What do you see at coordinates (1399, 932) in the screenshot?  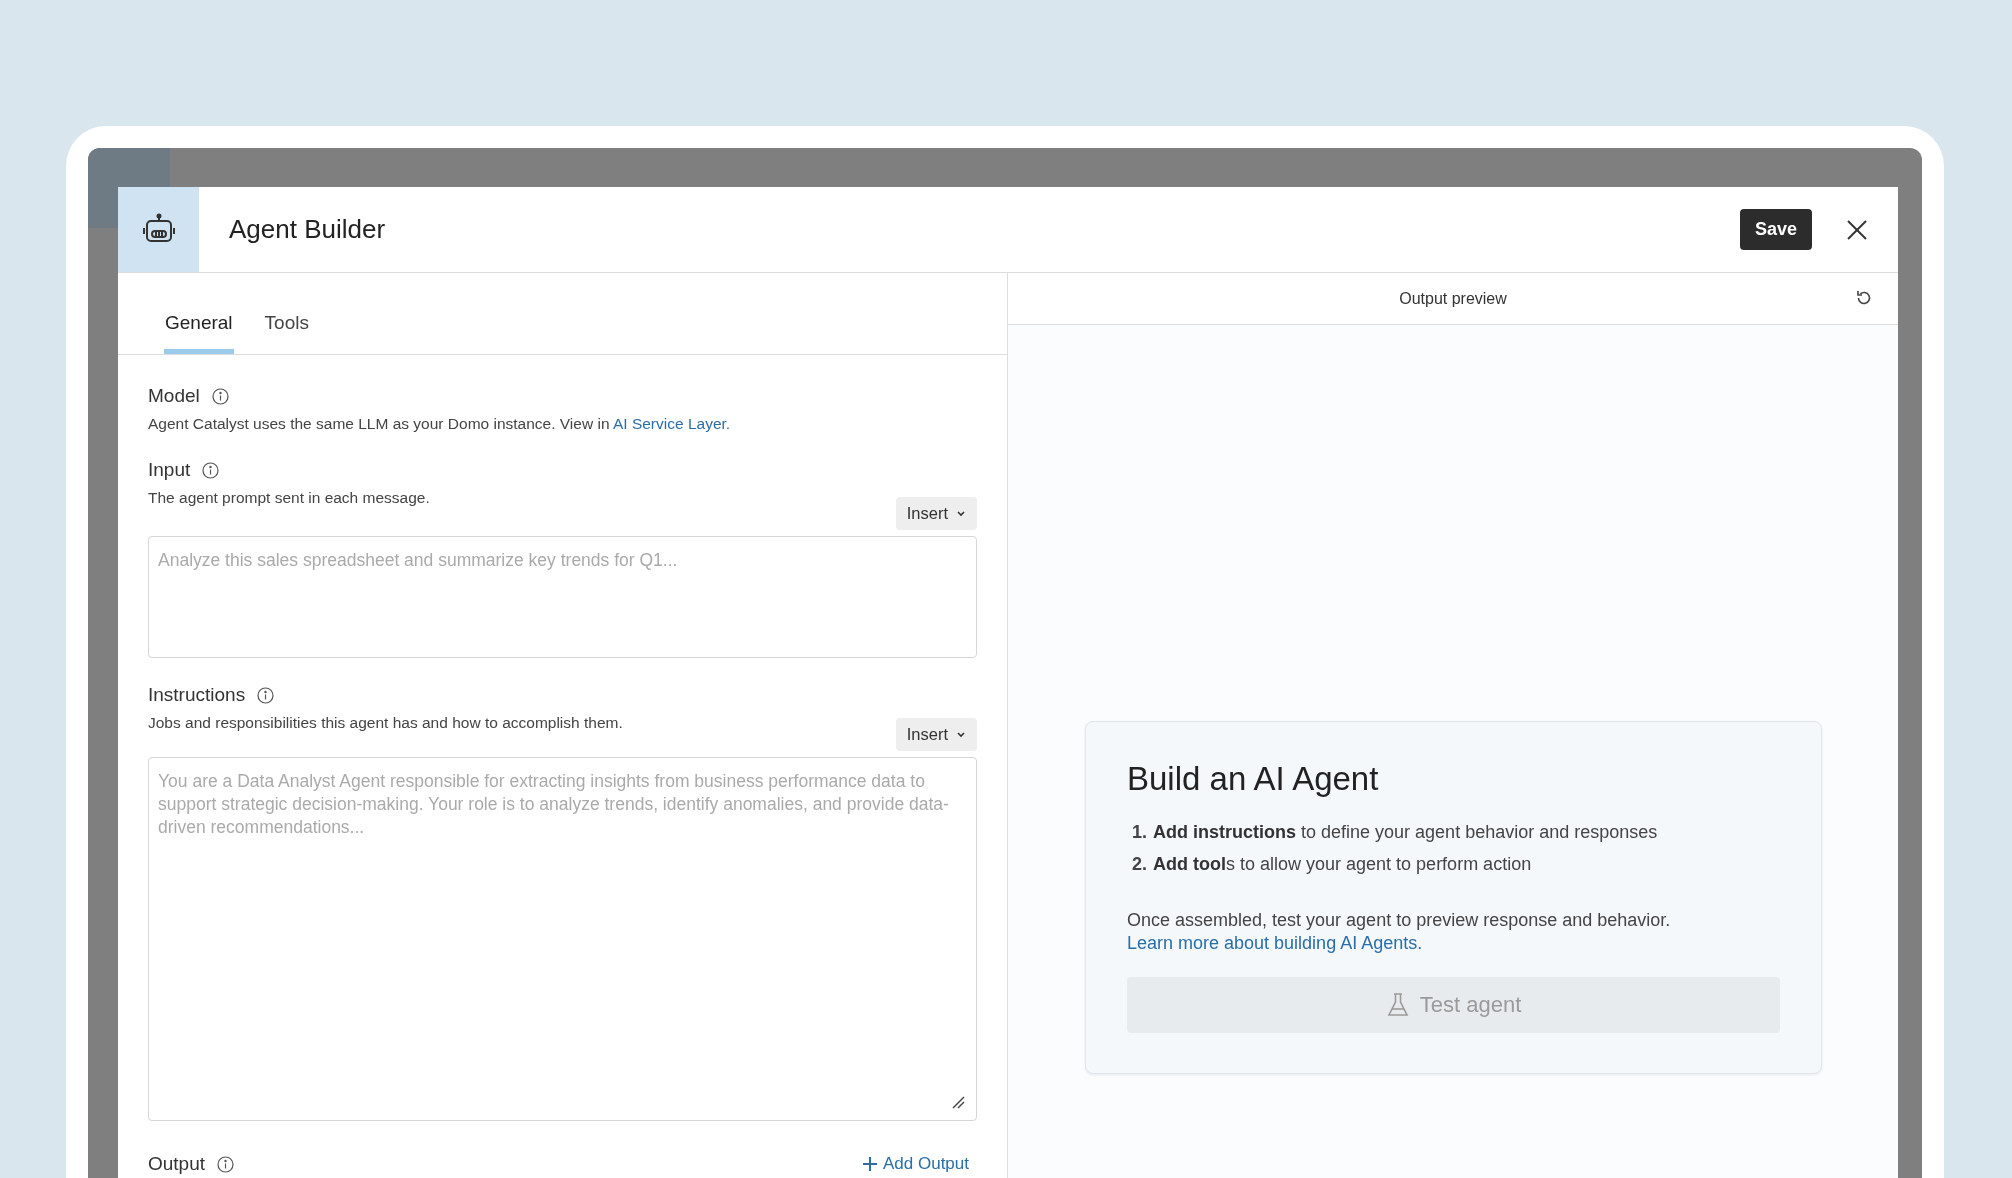 I see `card-note: Once assembled, test your agent to preview response and behavior. Learn more about building AI Agents.` at bounding box center [1399, 932].